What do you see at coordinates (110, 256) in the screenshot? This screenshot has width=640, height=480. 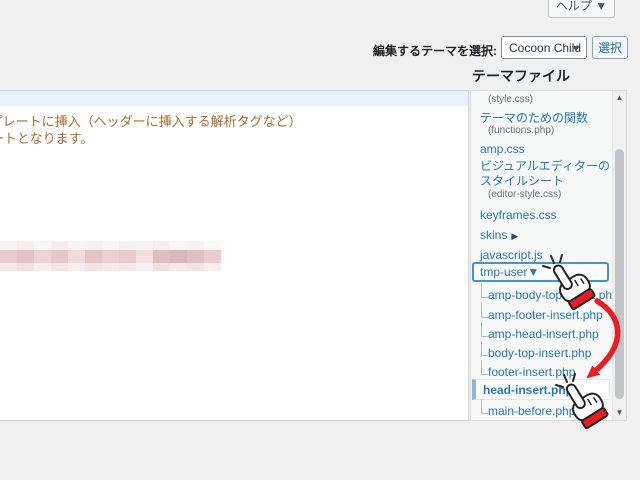 I see `redacted-text-mosaic` at bounding box center [110, 256].